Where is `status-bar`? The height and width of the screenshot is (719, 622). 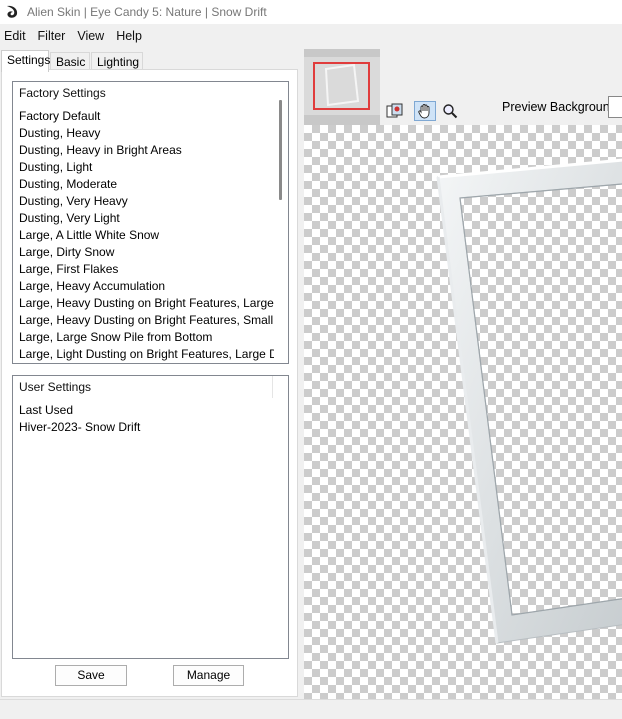
status-bar is located at coordinates (311, 709).